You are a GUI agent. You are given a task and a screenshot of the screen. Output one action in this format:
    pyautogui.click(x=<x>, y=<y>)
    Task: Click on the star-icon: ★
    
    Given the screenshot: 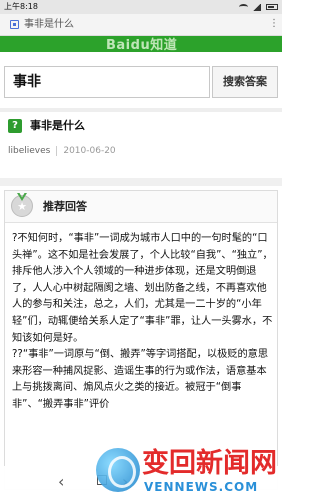 What is the action you would take?
    pyautogui.click(x=22, y=206)
    